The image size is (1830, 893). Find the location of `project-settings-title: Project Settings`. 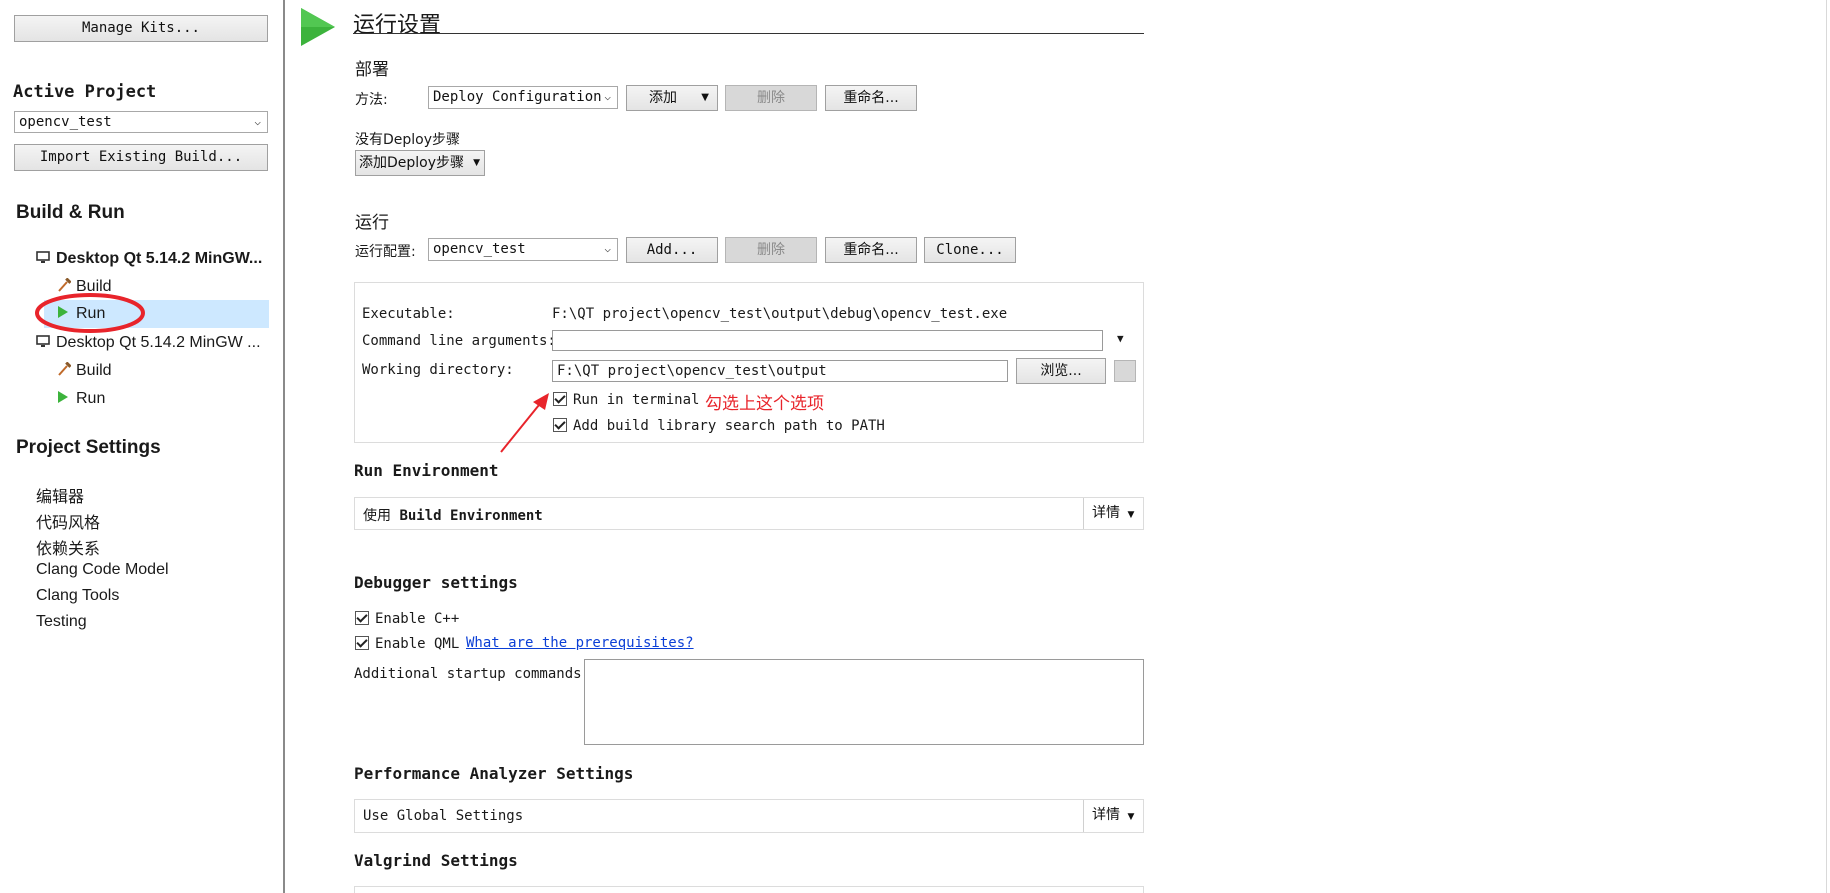

project-settings-title: Project Settings is located at coordinates (88, 447).